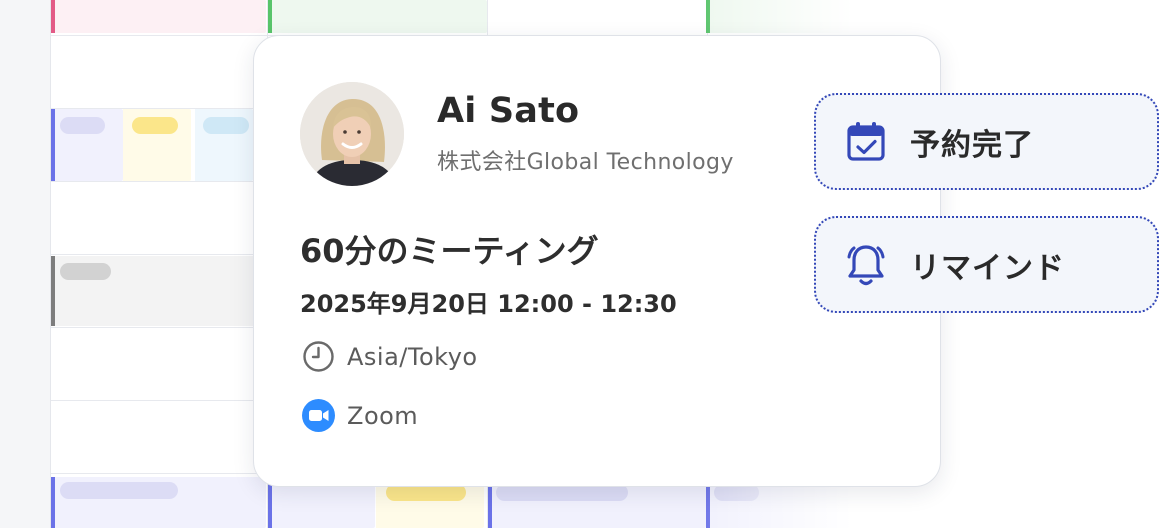 The image size is (1161, 528). Describe the element at coordinates (488, 304) in the screenshot. I see `meeting-datetime: 2025年9月20日 12:00 - 12:30` at that location.